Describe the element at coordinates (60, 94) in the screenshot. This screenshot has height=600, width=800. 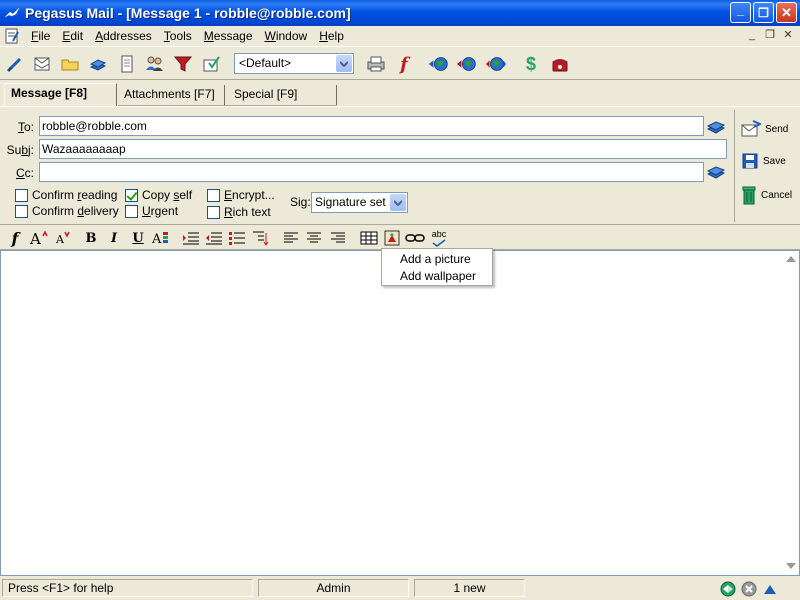
I see `tab-message: Message [F8]` at that location.